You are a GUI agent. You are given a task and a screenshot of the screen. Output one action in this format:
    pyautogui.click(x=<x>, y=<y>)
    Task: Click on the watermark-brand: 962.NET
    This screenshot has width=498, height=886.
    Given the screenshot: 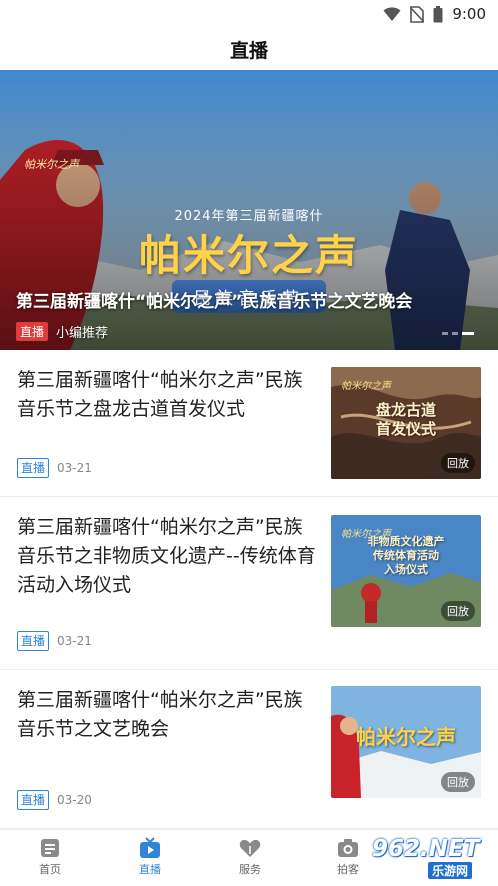 What is the action you would take?
    pyautogui.click(x=426, y=849)
    